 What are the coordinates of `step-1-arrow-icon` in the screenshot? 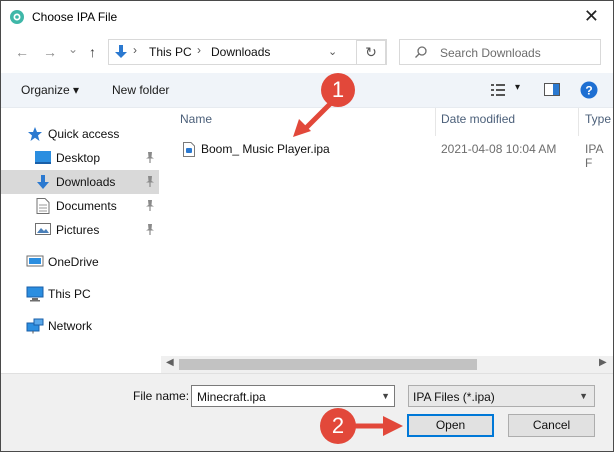 It's located at (313, 119).